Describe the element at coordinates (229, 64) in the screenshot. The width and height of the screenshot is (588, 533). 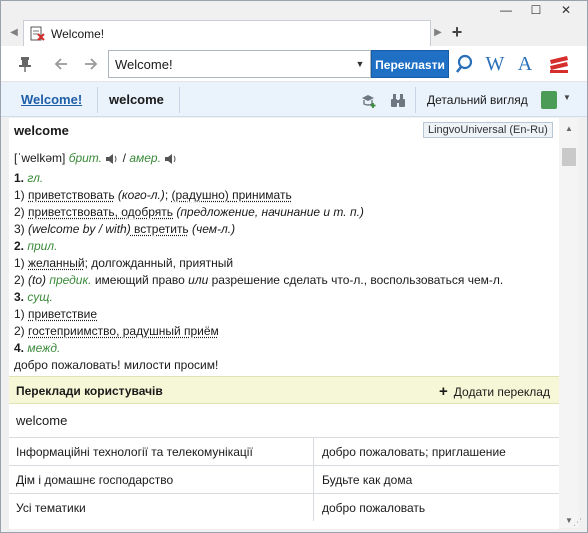
I see `search-input` at that location.